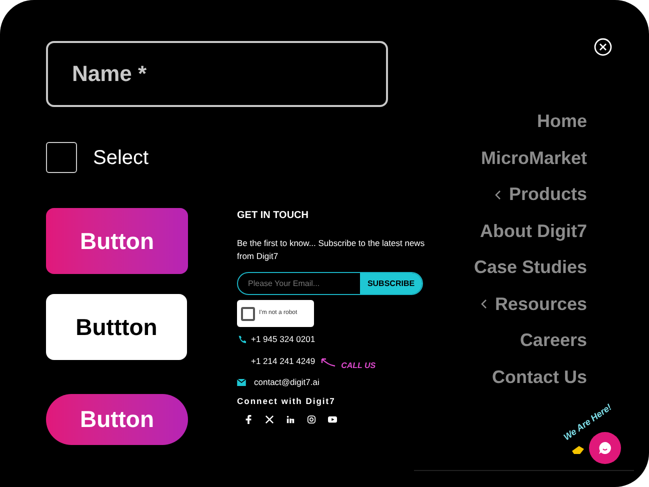  What do you see at coordinates (311, 419) in the screenshot?
I see `instagram-icon` at bounding box center [311, 419].